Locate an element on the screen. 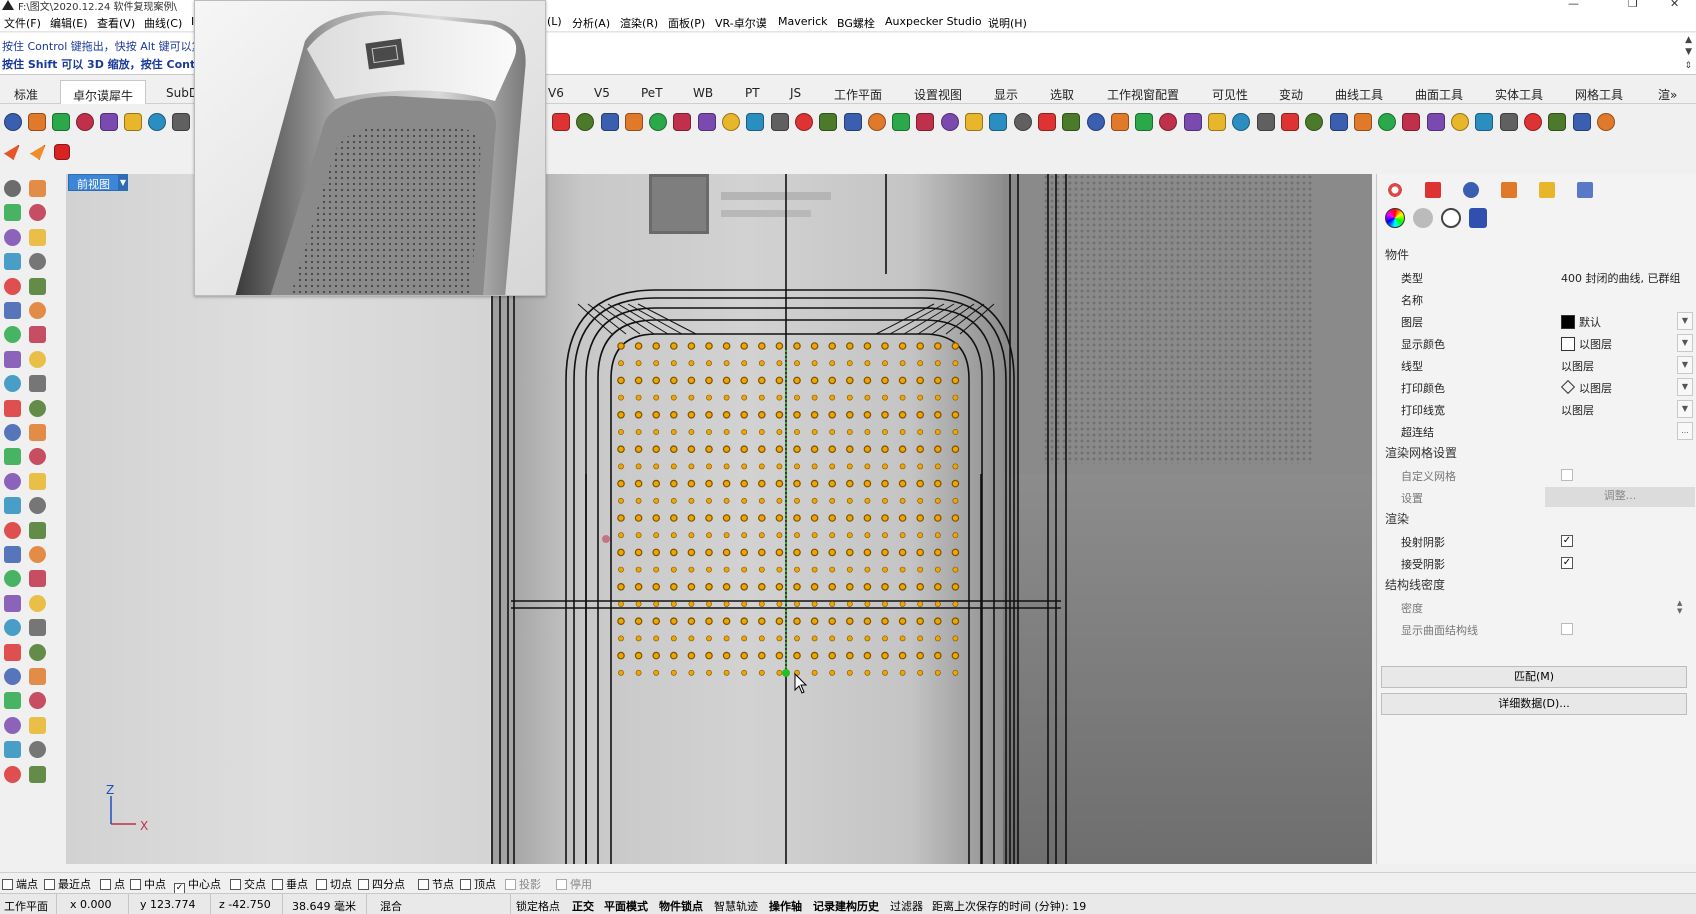 Image resolution: width=1696 pixels, height=914 pixels. osnap-9: 节点 is located at coordinates (436, 884).